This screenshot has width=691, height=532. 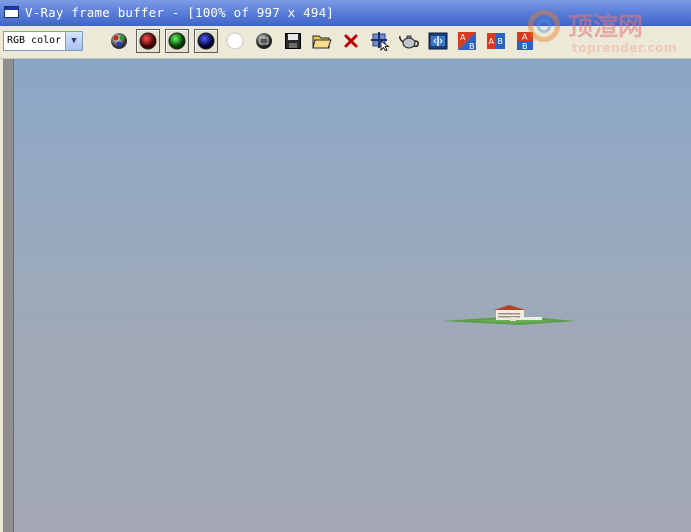 I want to click on view-green-channel-button, so click(x=177, y=41).